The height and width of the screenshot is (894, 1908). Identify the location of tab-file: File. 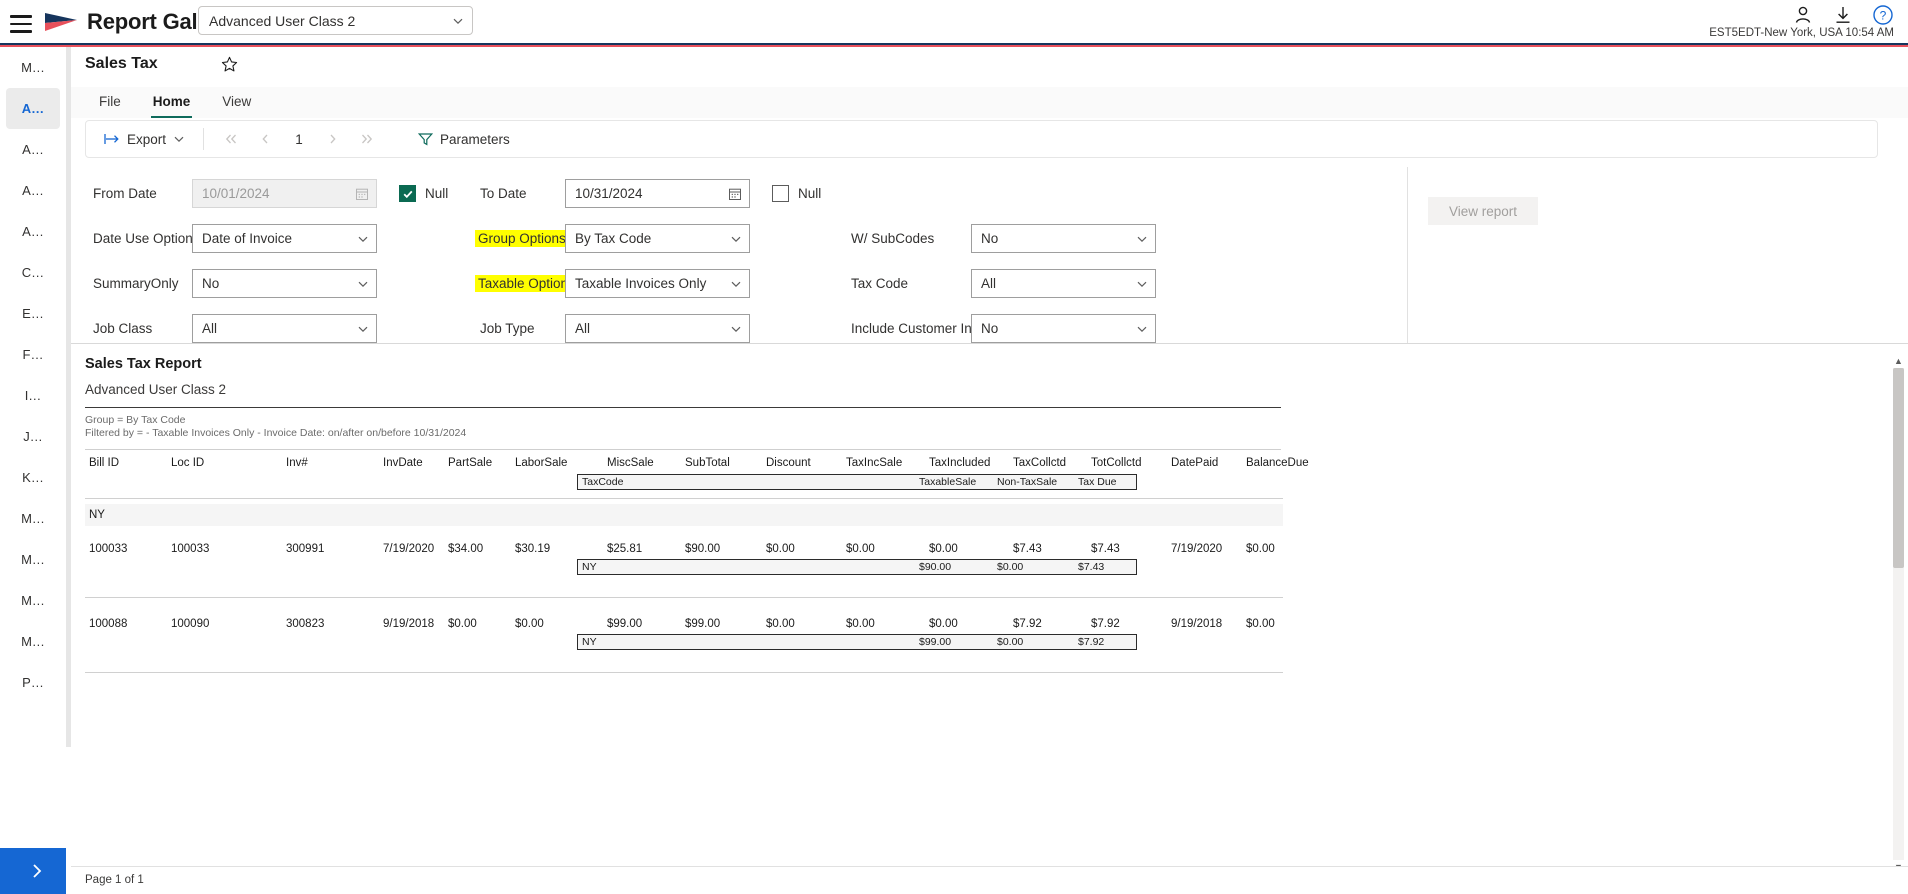
(110, 102).